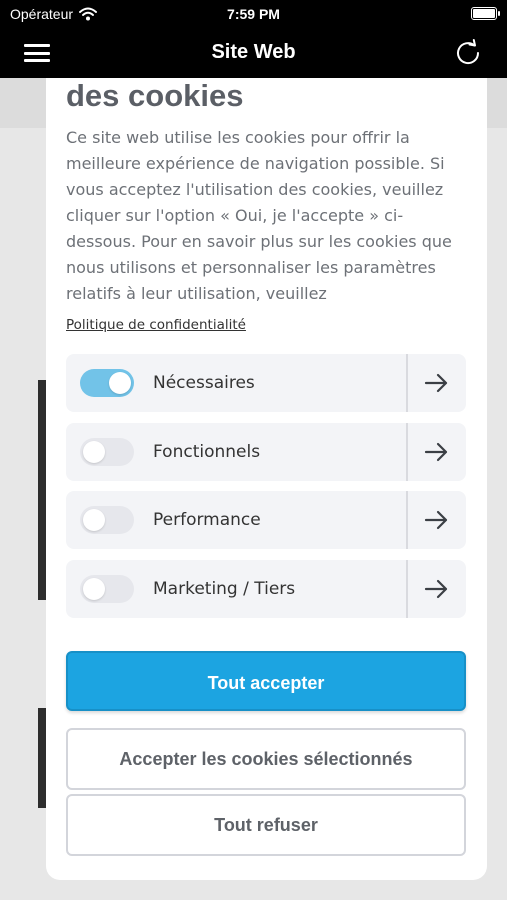 This screenshot has height=900, width=507. I want to click on toggle-performance, so click(107, 520).